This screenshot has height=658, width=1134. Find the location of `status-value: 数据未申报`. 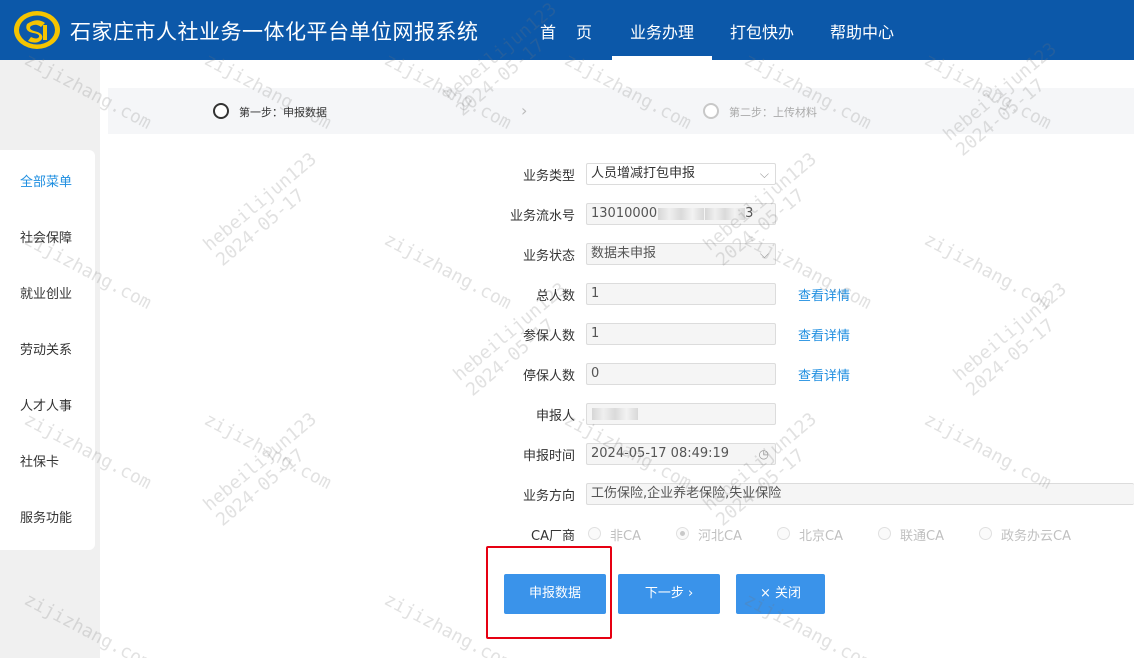

status-value: 数据未申报 is located at coordinates (624, 253).